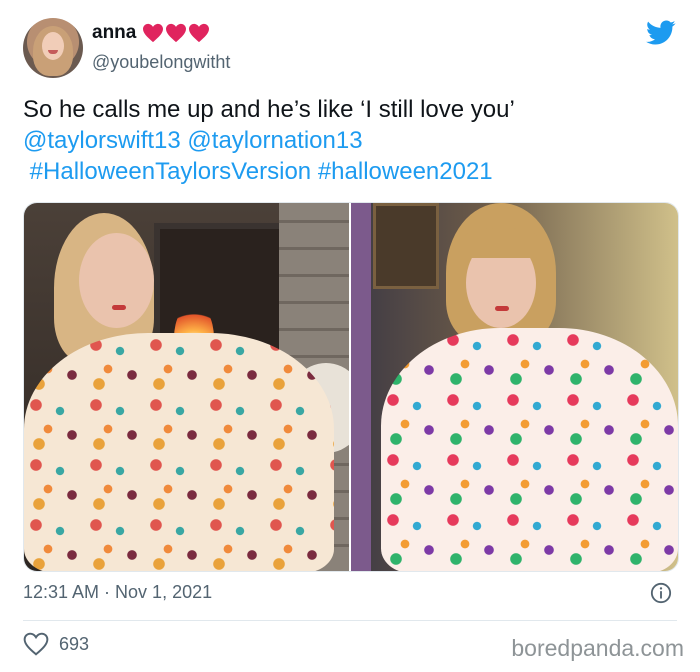  I want to click on info-icon, so click(661, 593).